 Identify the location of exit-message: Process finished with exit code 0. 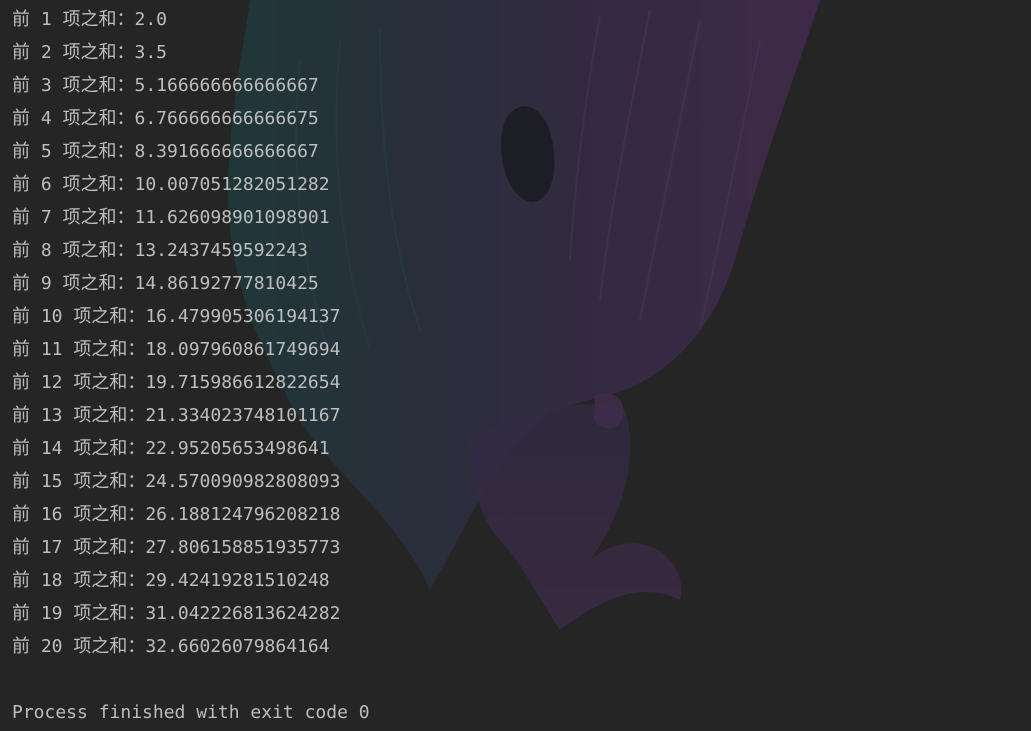
(191, 712).